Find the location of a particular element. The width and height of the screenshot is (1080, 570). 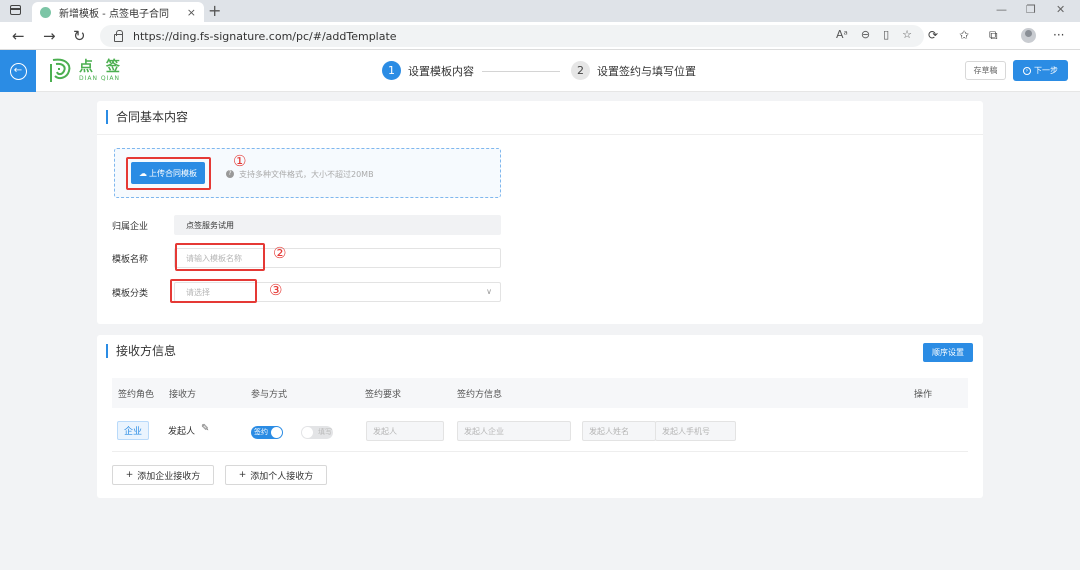

upload-dropzone: ☁ 上传合同模板 ① ? 支持多种文件格式，大小不超过20MB is located at coordinates (307, 173).